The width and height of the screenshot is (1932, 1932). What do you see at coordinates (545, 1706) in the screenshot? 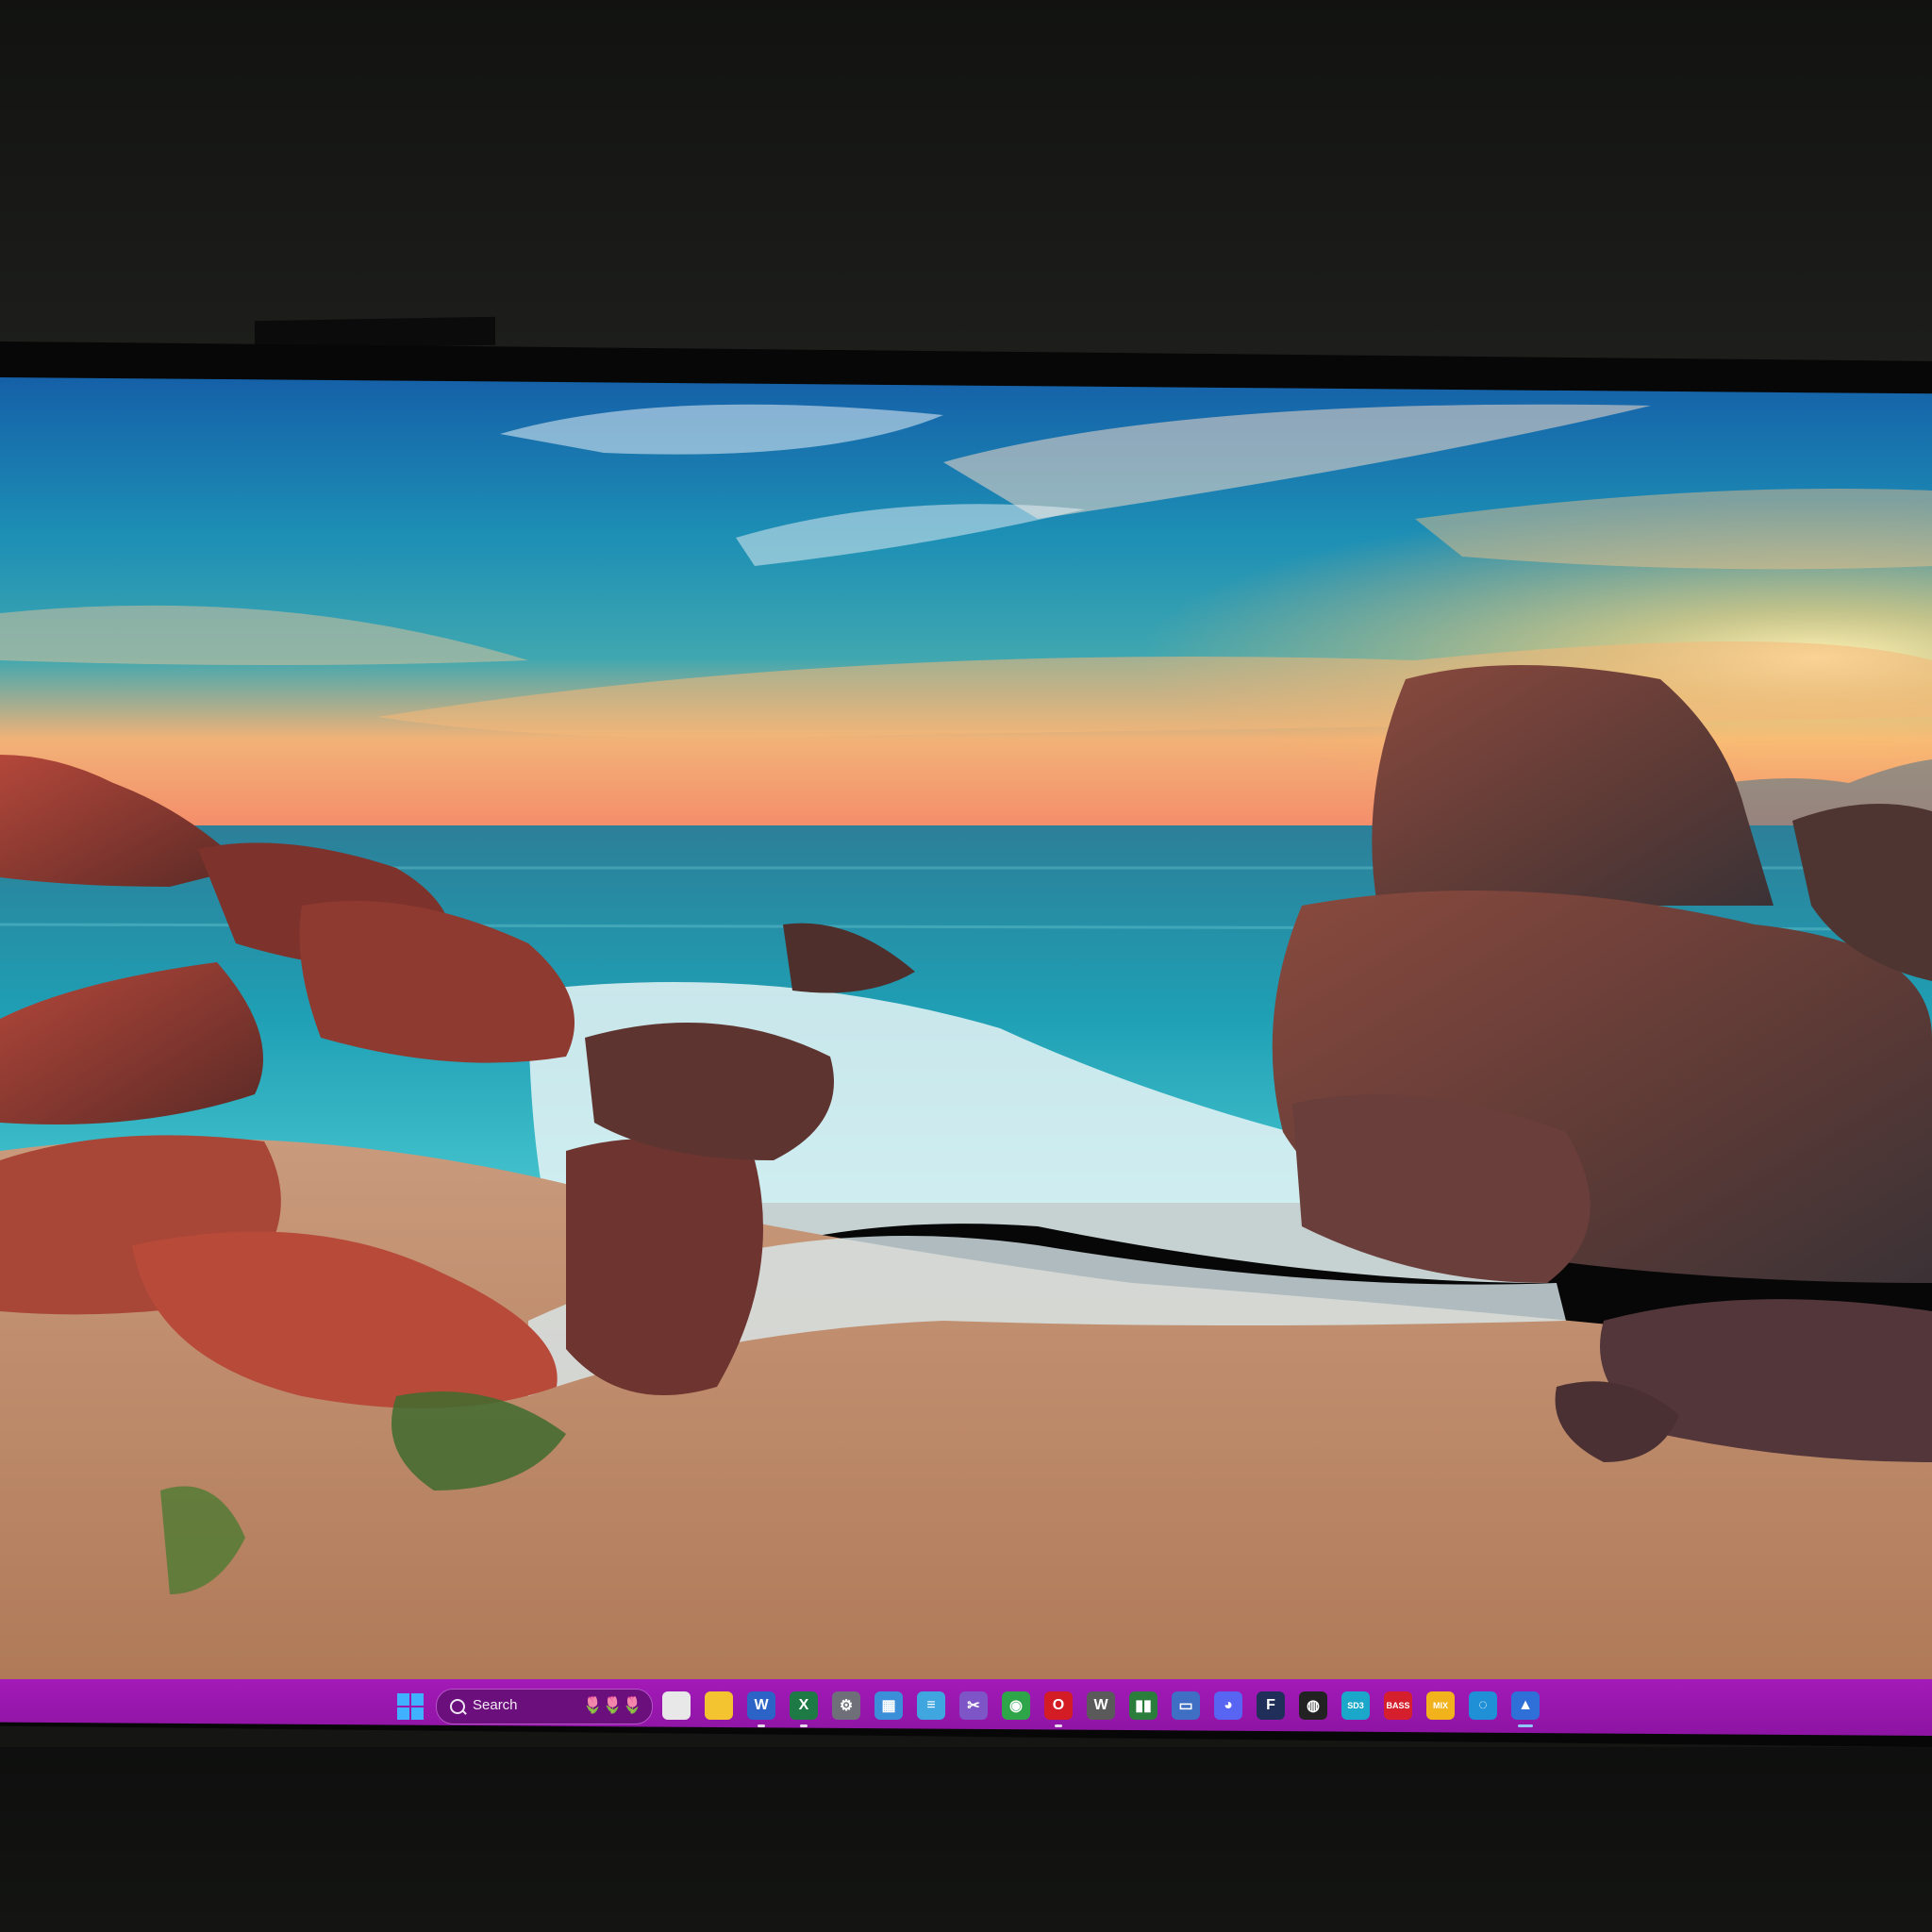
I see `taskbar-search-box: Search 🌷🌷🌷` at bounding box center [545, 1706].